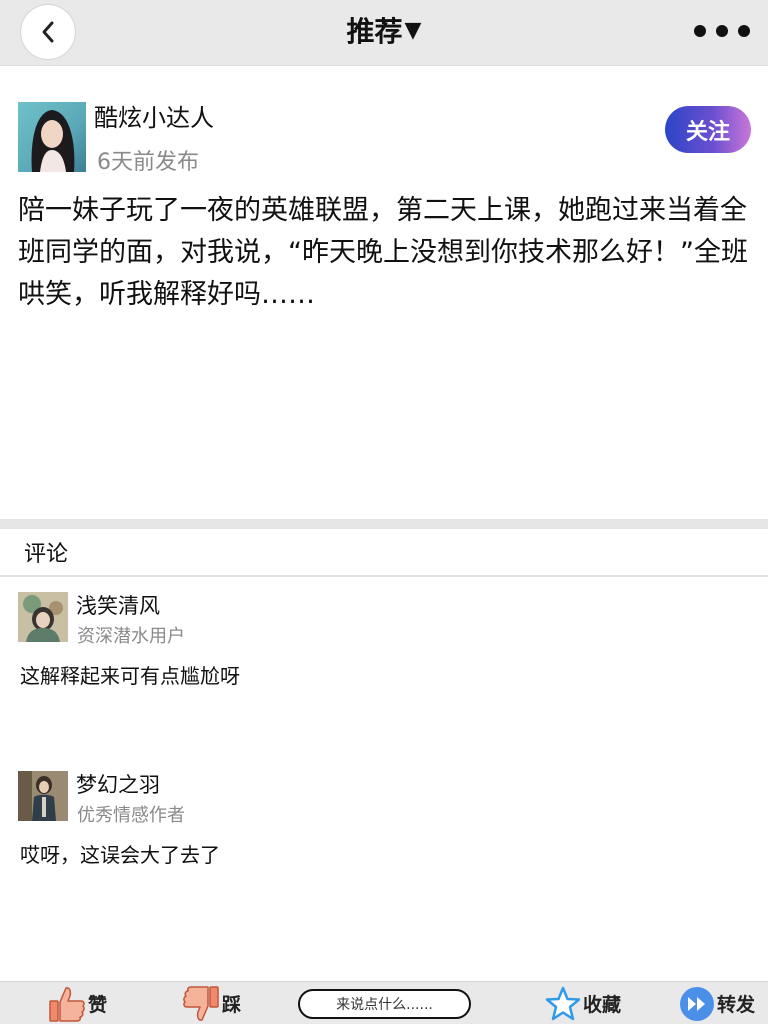 The height and width of the screenshot is (1025, 768). Describe the element at coordinates (602, 1005) in the screenshot. I see `favorite-label: 收藏` at that location.